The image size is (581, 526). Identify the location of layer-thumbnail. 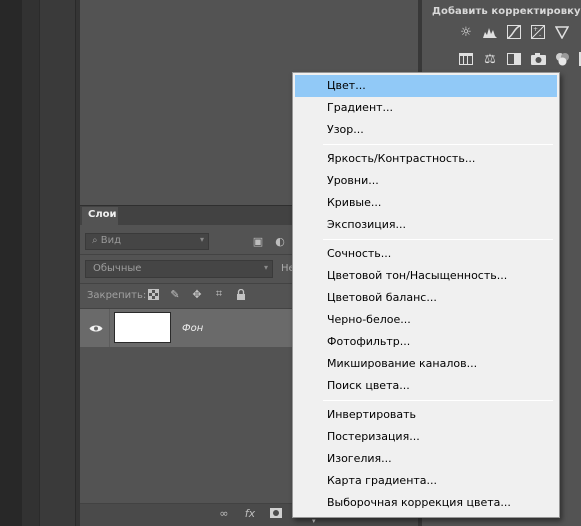
(142, 327).